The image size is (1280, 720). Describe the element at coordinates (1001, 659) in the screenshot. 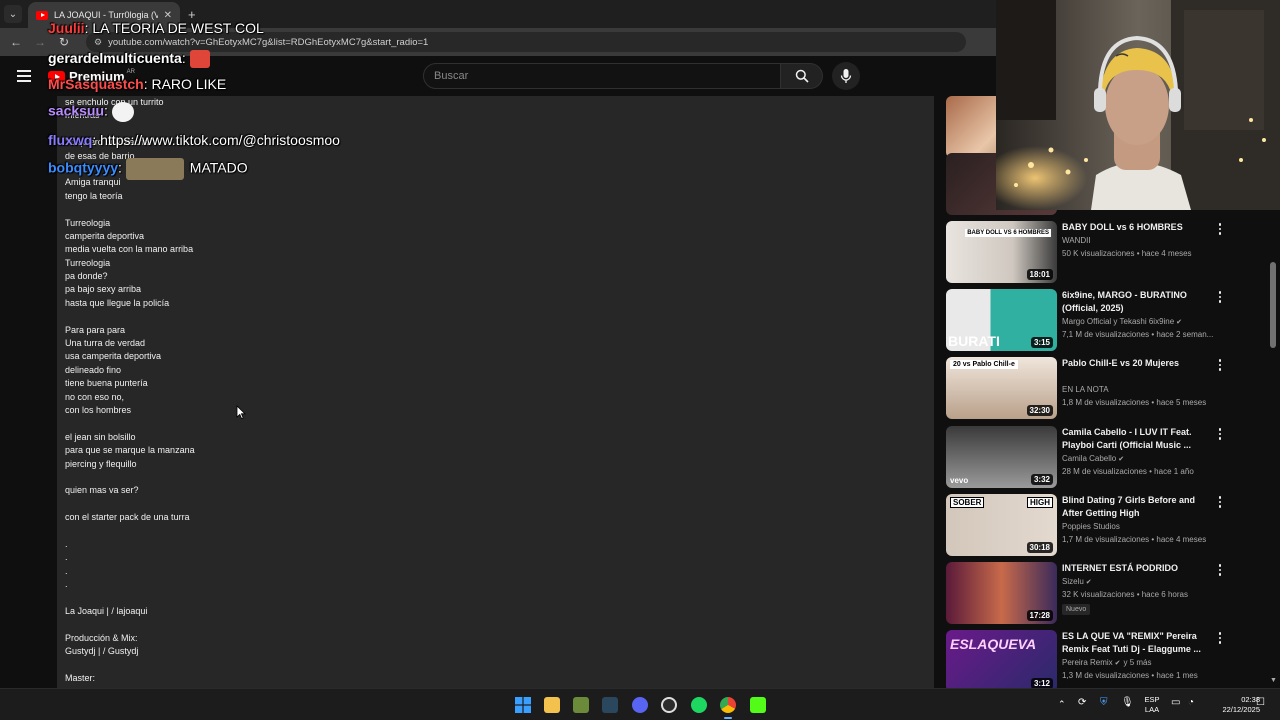

I see `video-thumbnail: ESLAQUEVA 3:12` at that location.